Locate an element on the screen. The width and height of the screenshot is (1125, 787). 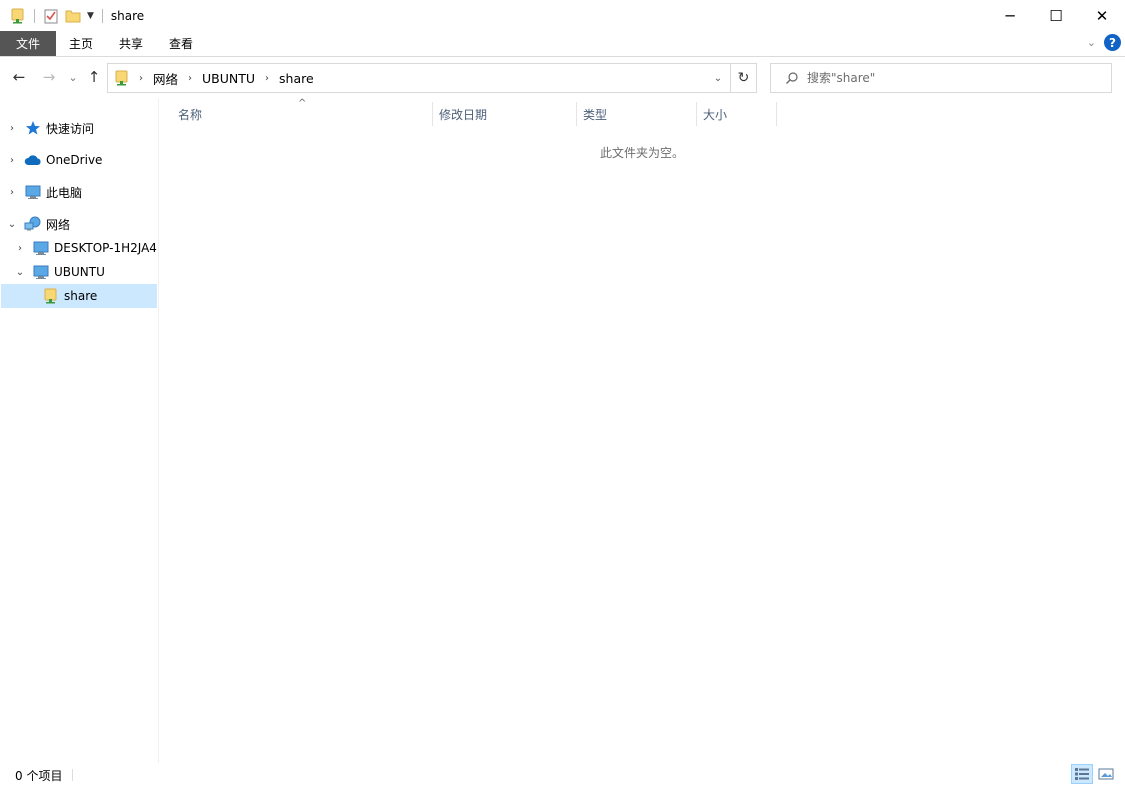
new-folder-icon is located at coordinates (73, 16).